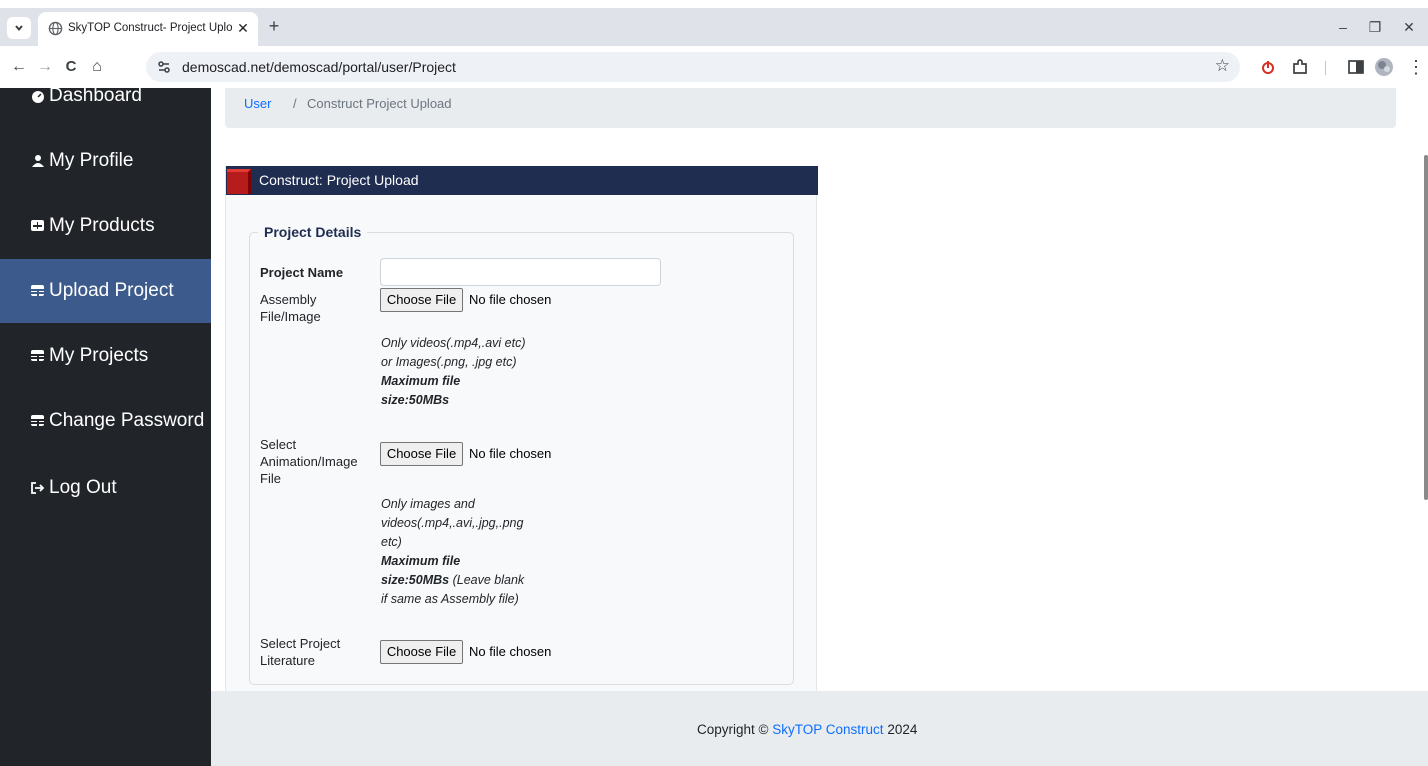 This screenshot has height=766, width=1428. I want to click on sidebar-item-label: Change Password, so click(127, 420).